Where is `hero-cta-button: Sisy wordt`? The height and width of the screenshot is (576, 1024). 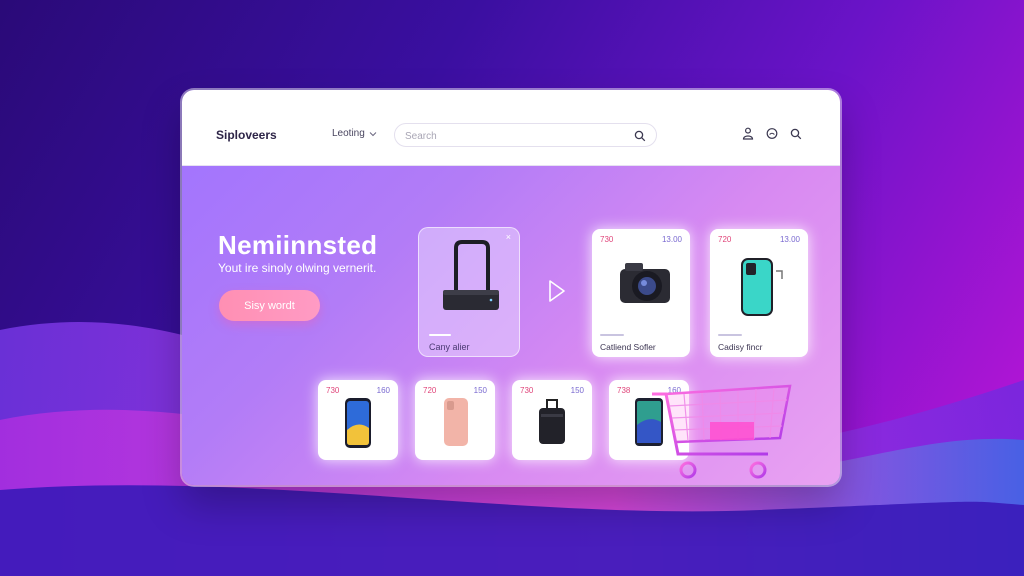
hero-cta-button: Sisy wordt is located at coordinates (269, 305).